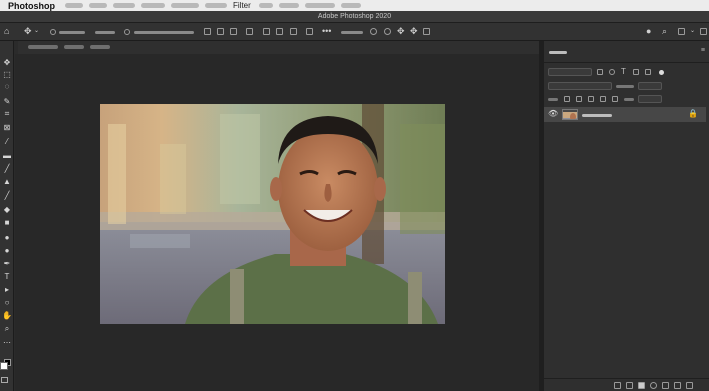  Describe the element at coordinates (31, 6) in the screenshot. I see `app-menu: Photoshop` at that location.